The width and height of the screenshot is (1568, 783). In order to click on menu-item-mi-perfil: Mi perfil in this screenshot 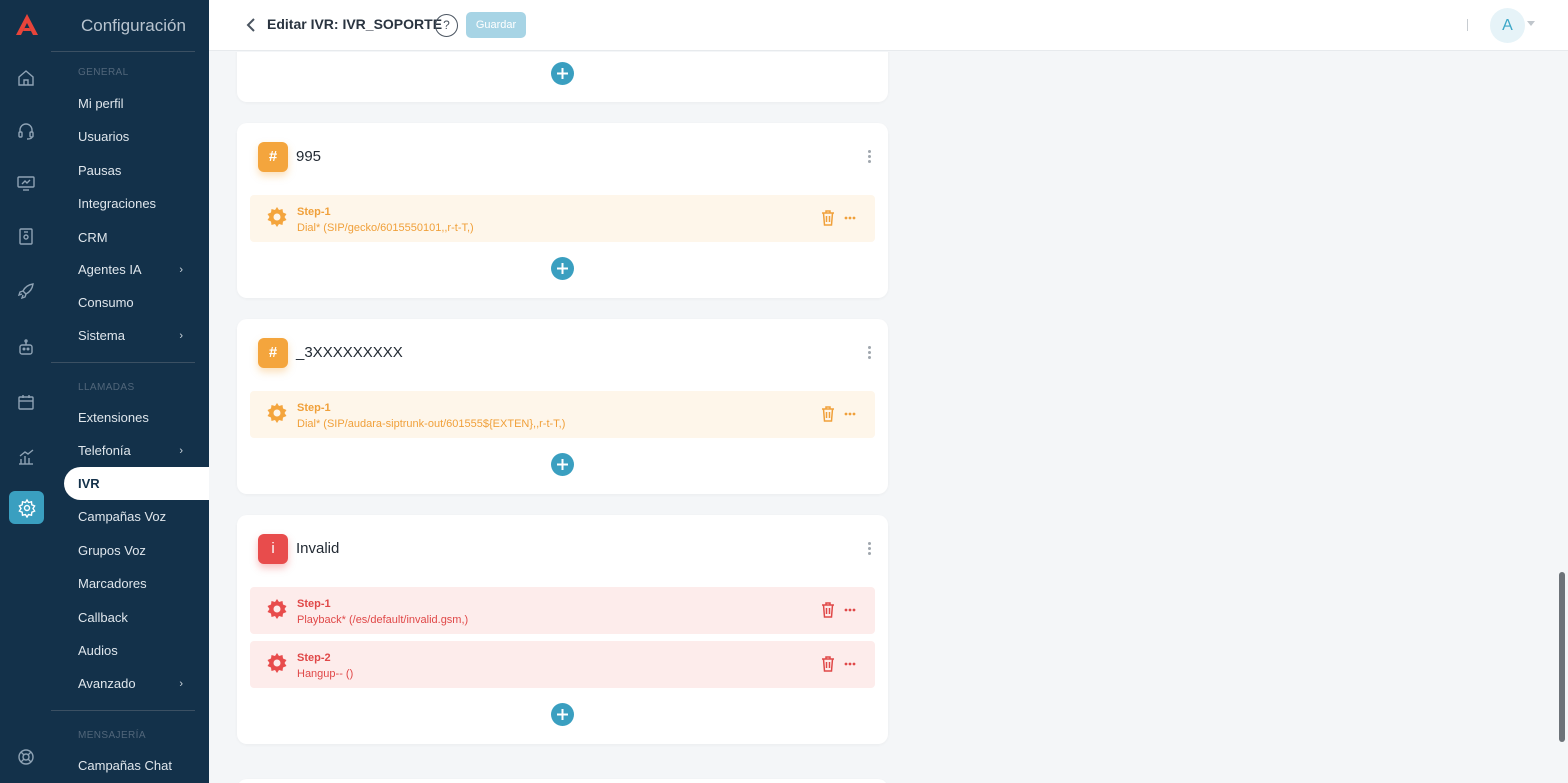, I will do `click(136, 104)`.